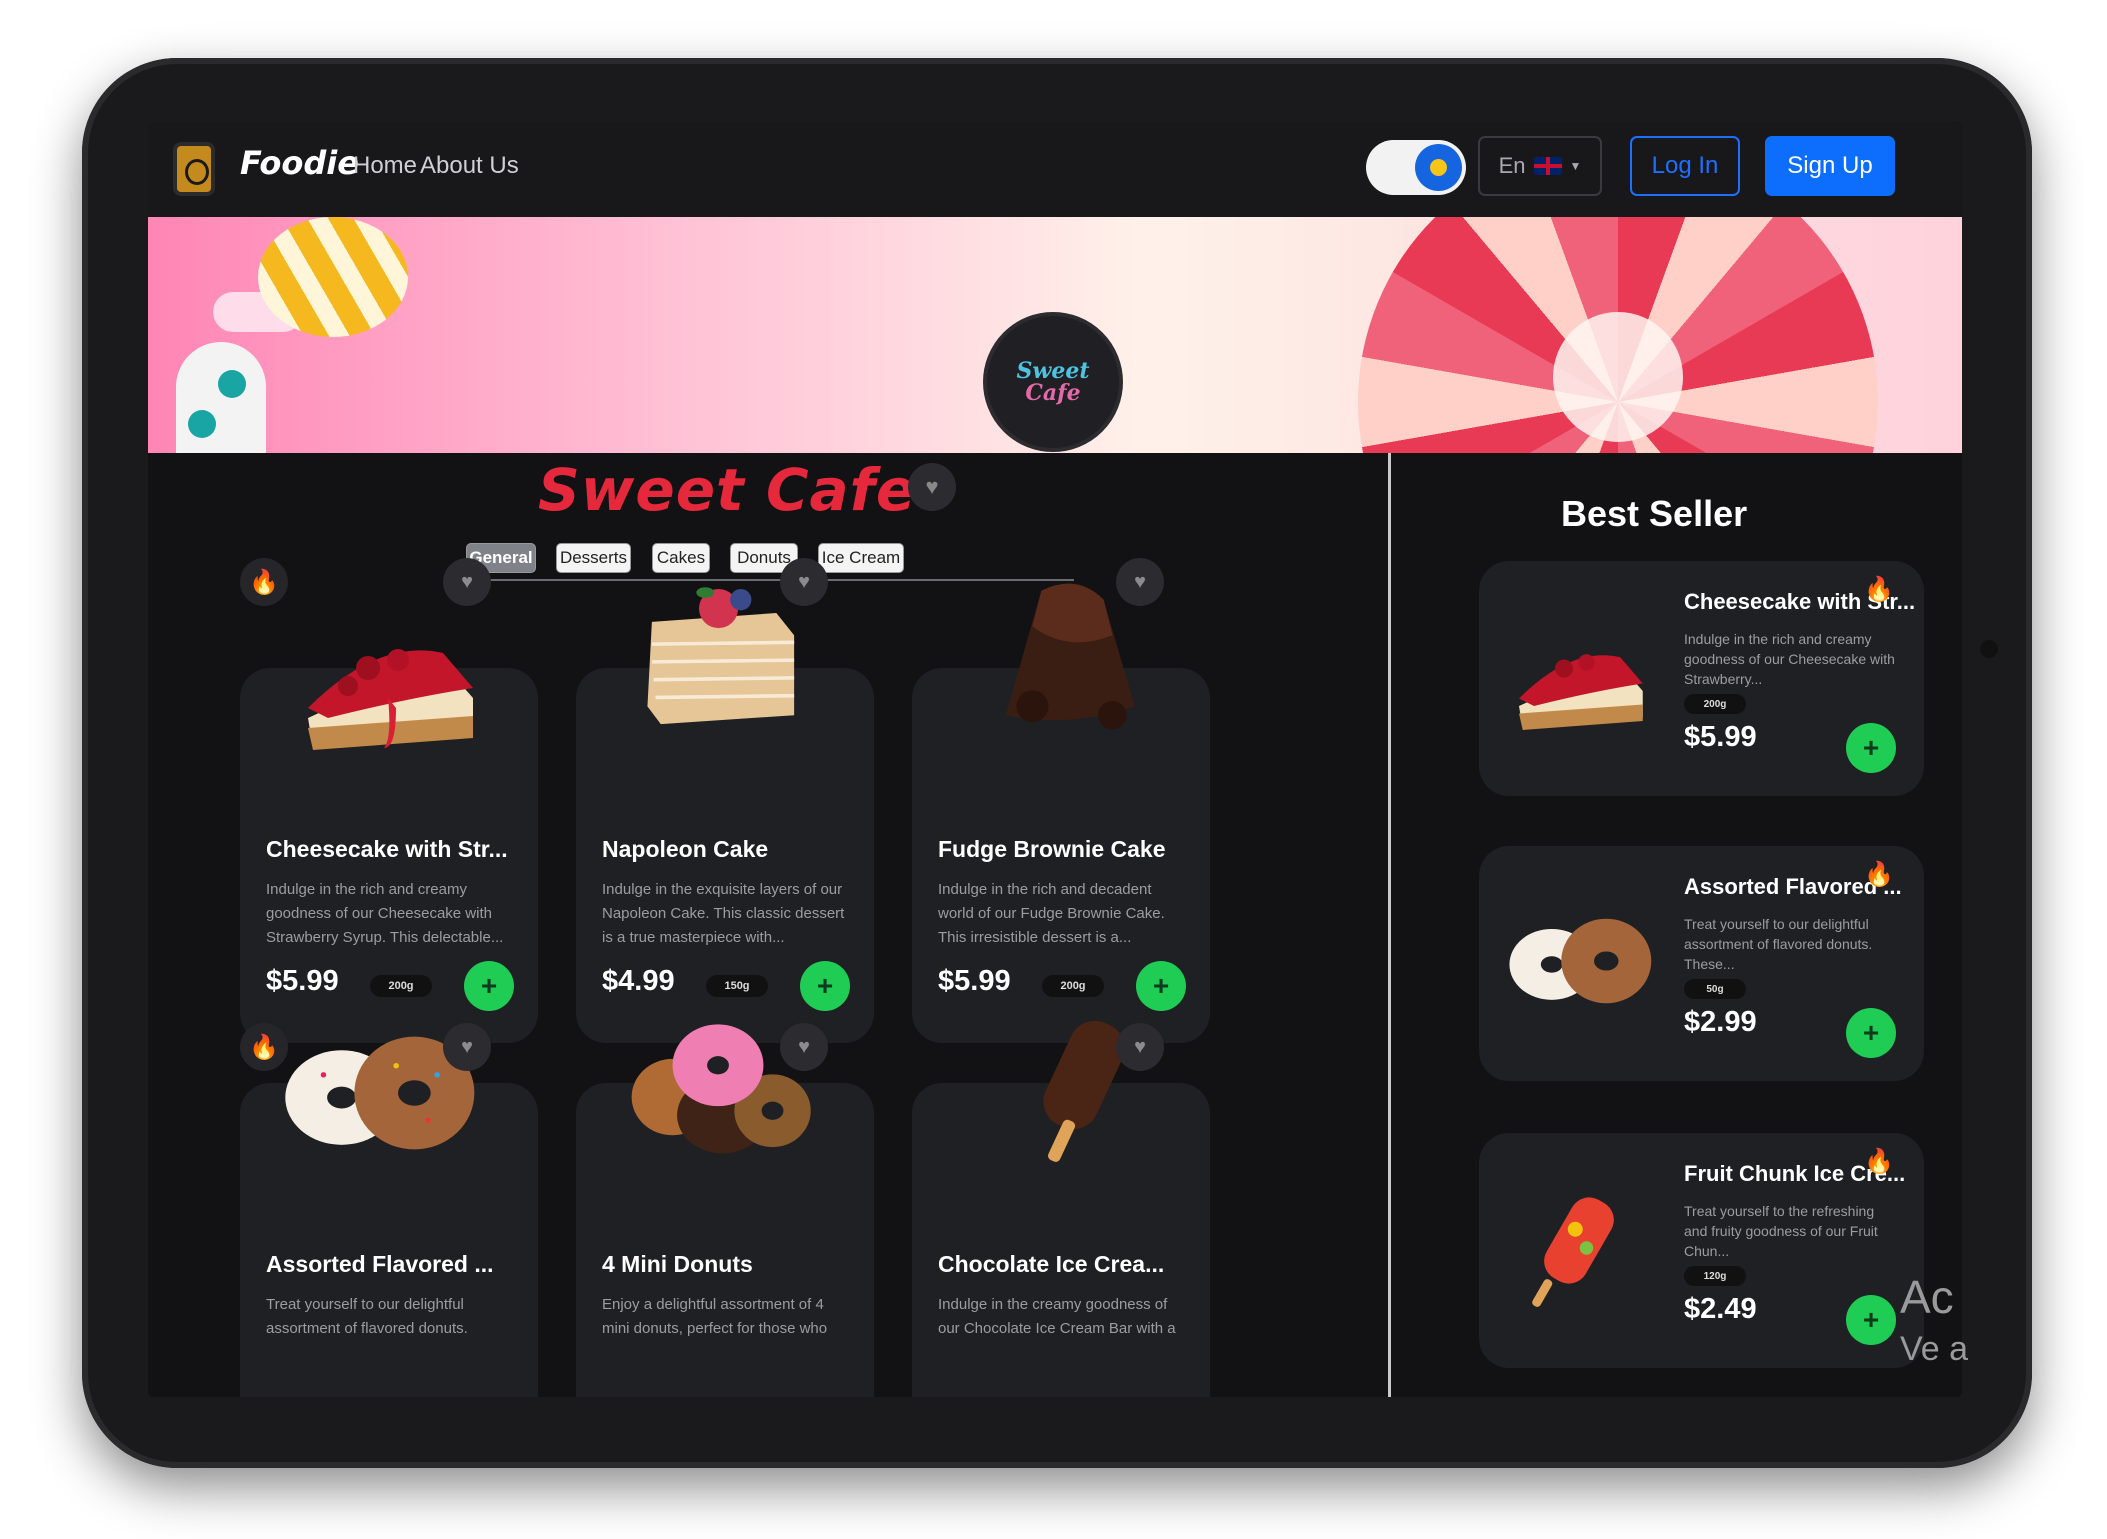  Describe the element at coordinates (1618, 377) in the screenshot. I see `lollipop-center` at that location.